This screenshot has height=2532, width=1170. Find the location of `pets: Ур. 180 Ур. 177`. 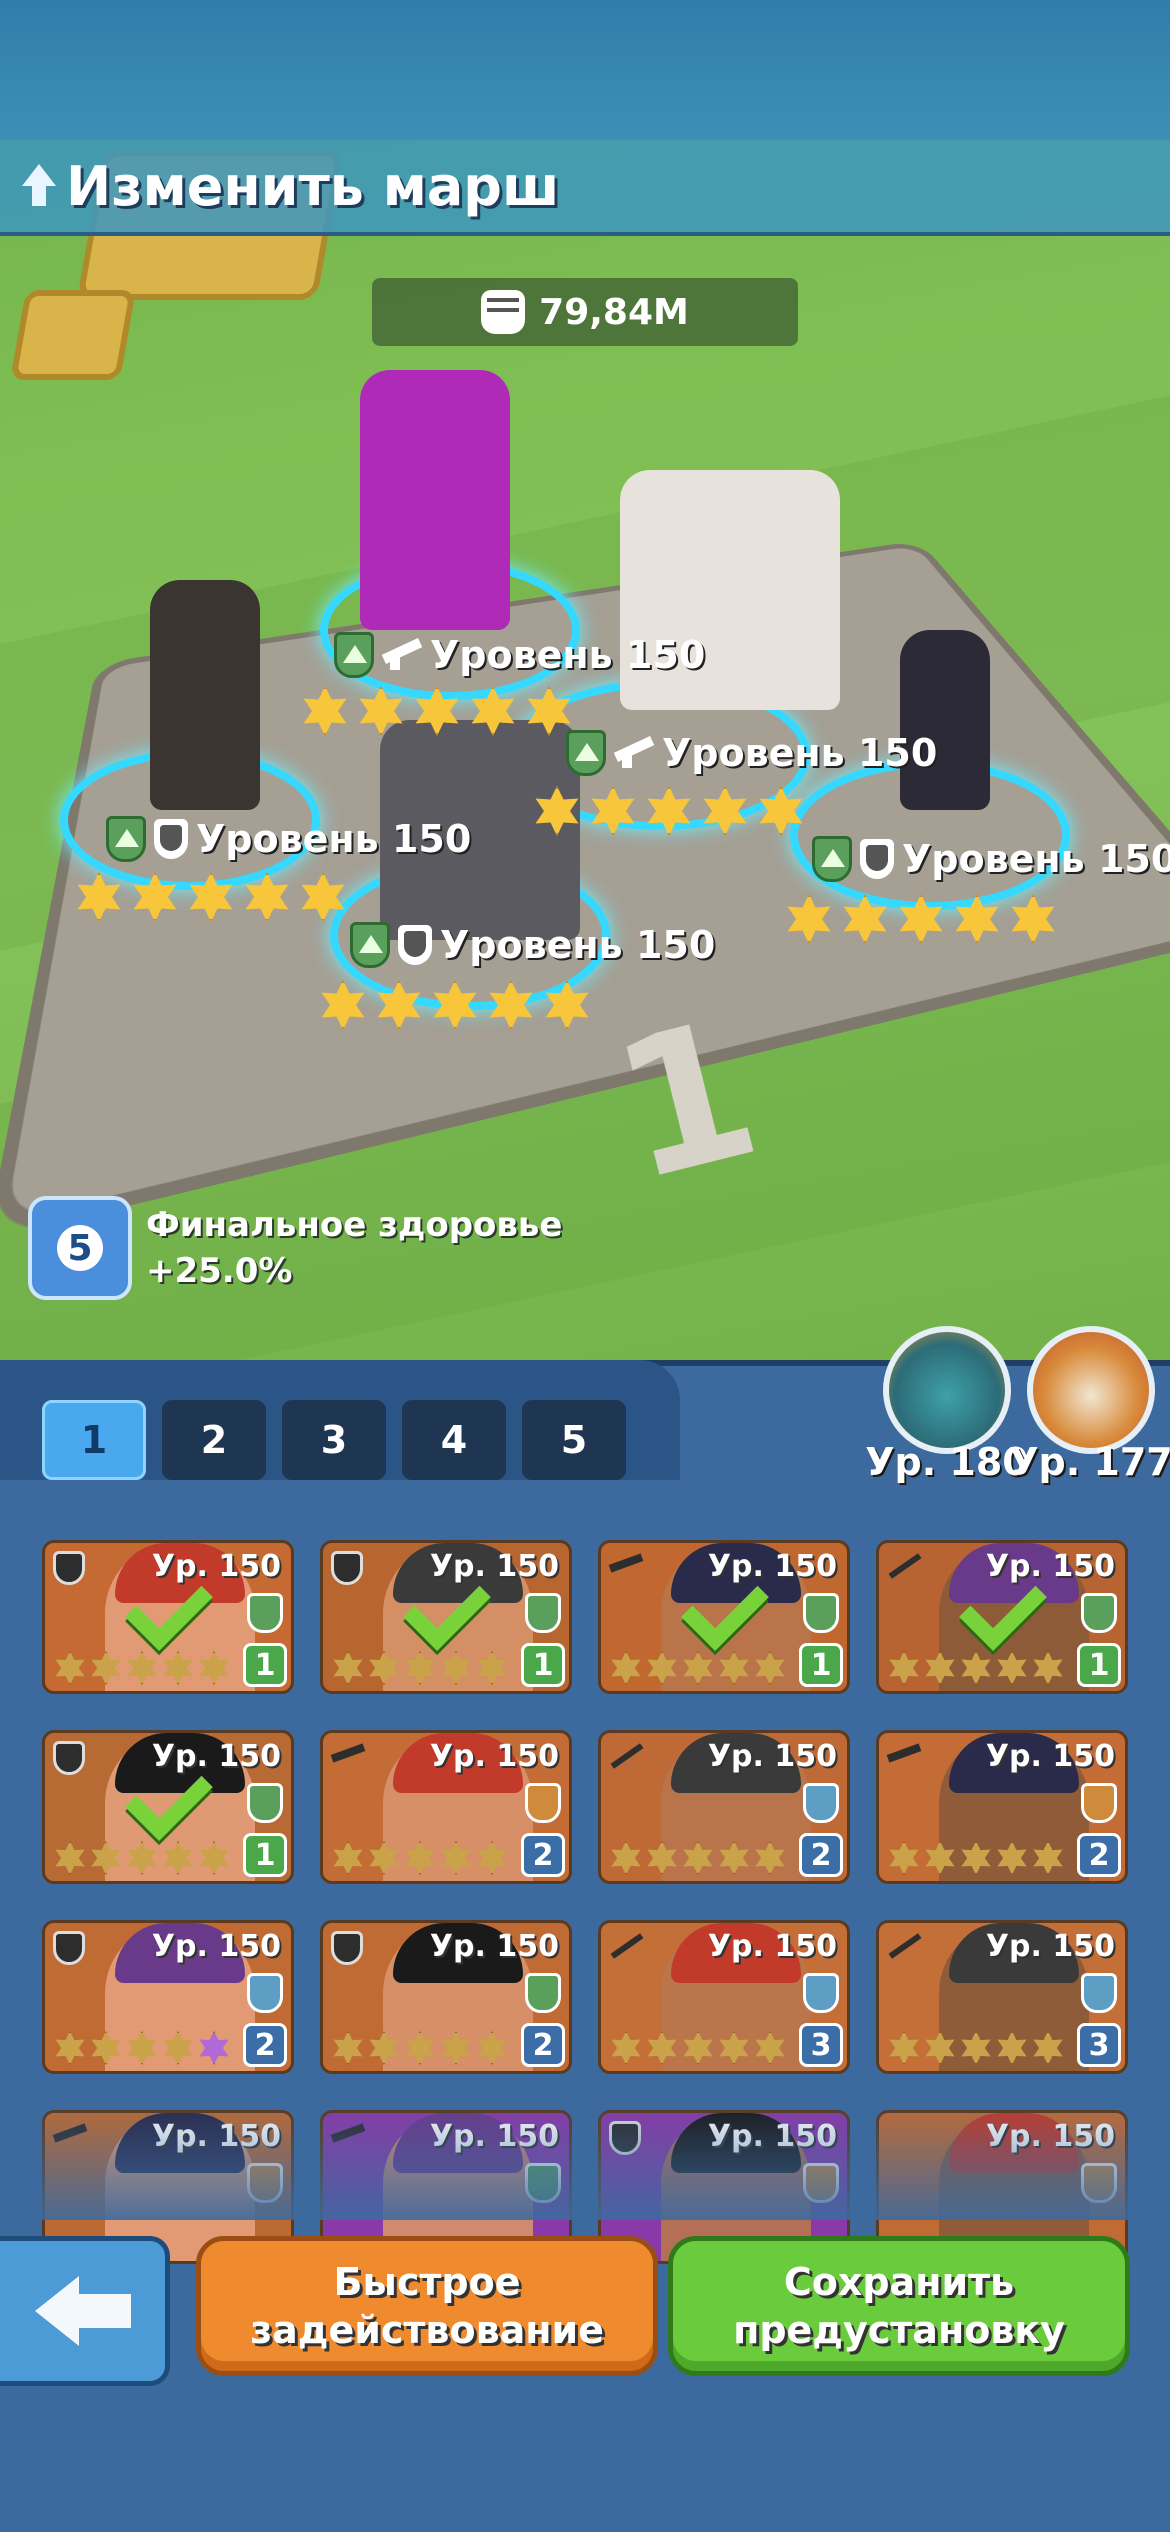

pets: Ур. 180 Ур. 177 is located at coordinates (1017, 1405).